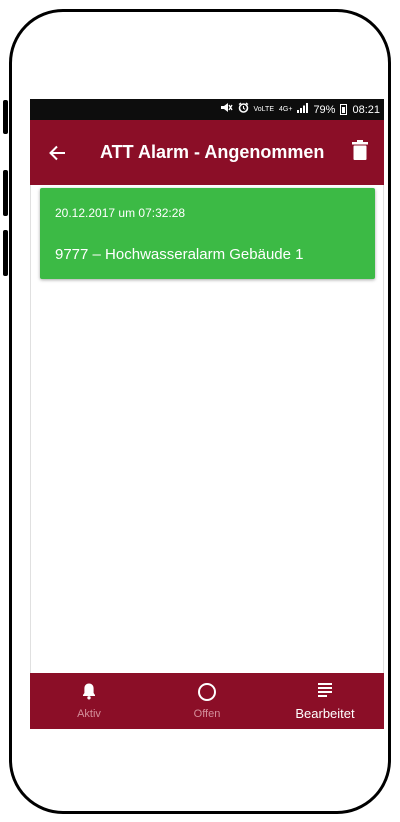  I want to click on mute-icon, so click(226, 109).